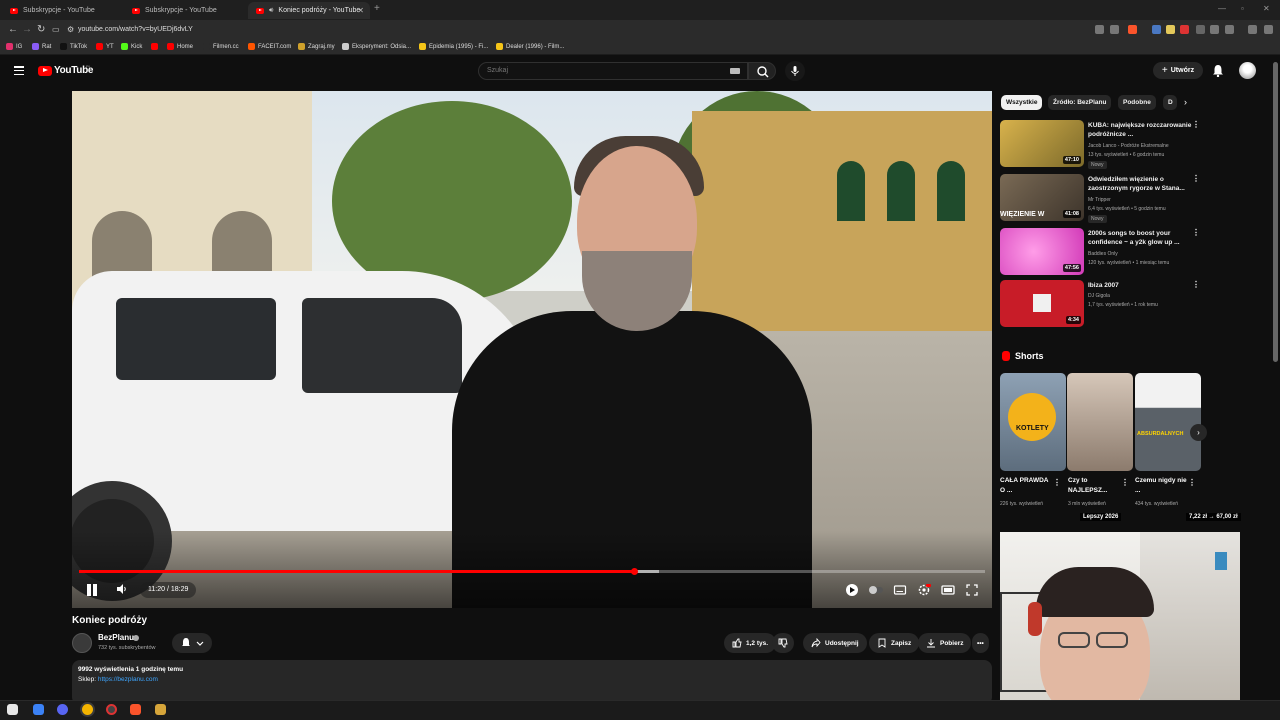 Image resolution: width=1280 pixels, height=720 pixels. I want to click on bookmark-page-icon: ▭, so click(56, 29).